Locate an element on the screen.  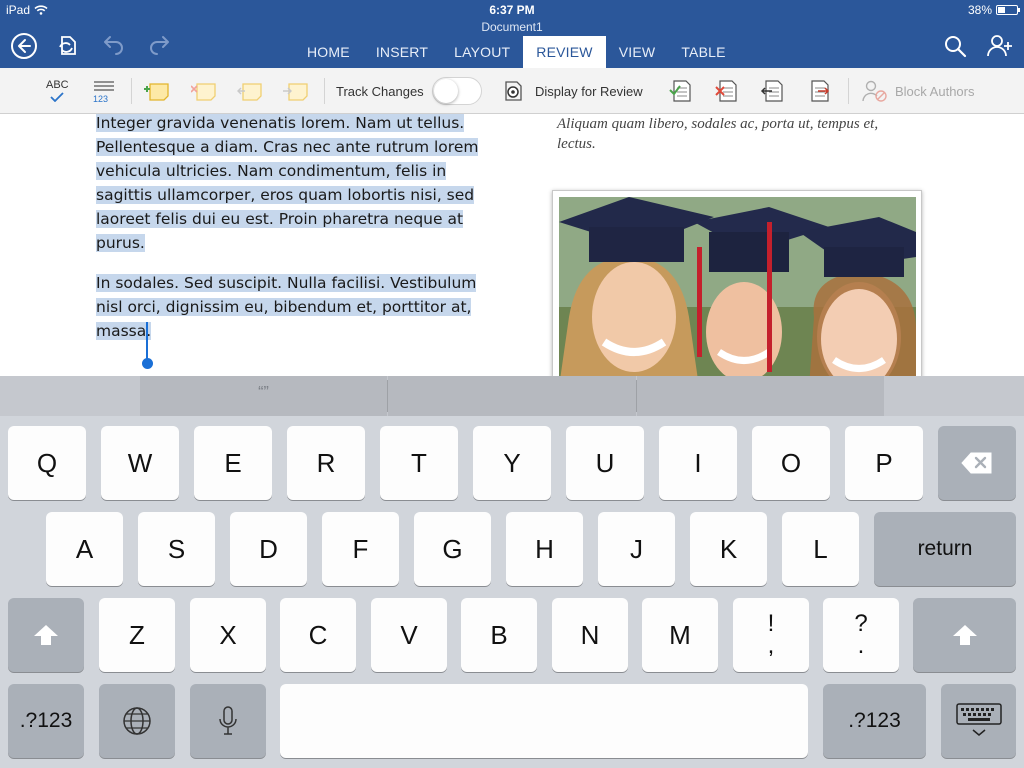
tab-home: HOME is located at coordinates (328, 52).